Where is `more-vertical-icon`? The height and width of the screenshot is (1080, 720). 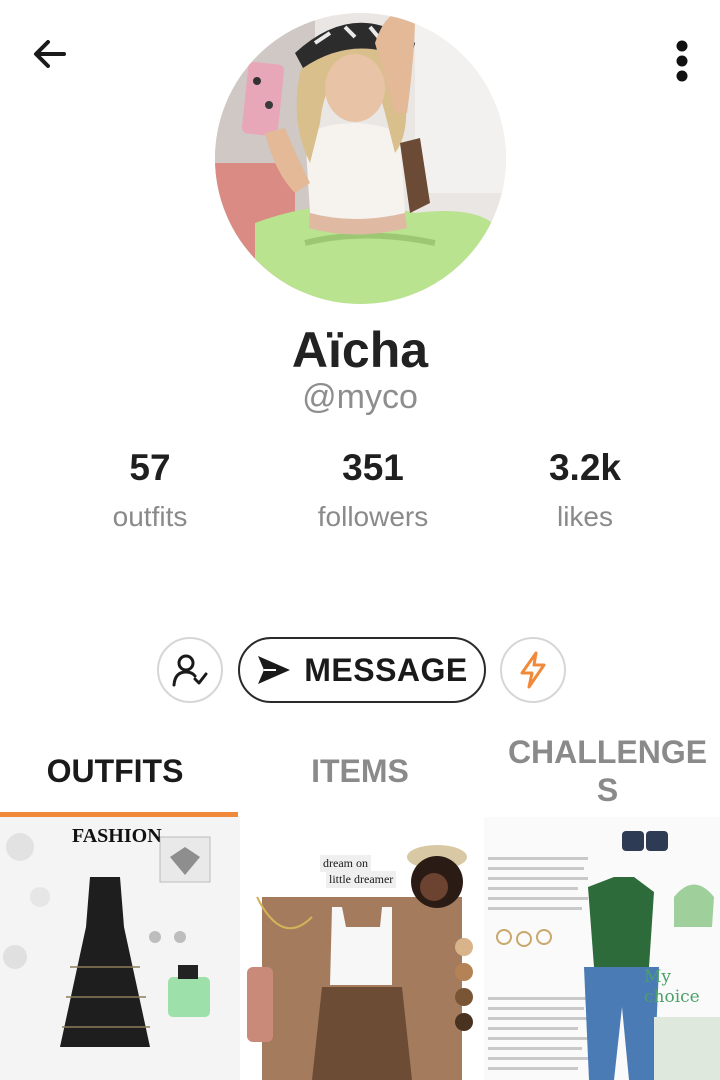
more-vertical-icon is located at coordinates (682, 61).